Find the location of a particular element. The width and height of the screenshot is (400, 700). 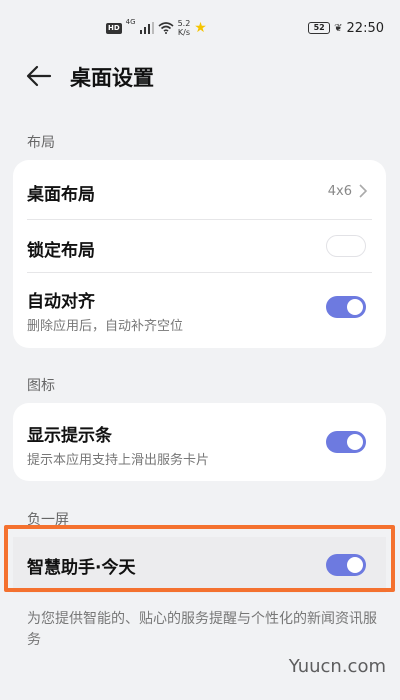

lock-layout-toggle is located at coordinates (346, 246).